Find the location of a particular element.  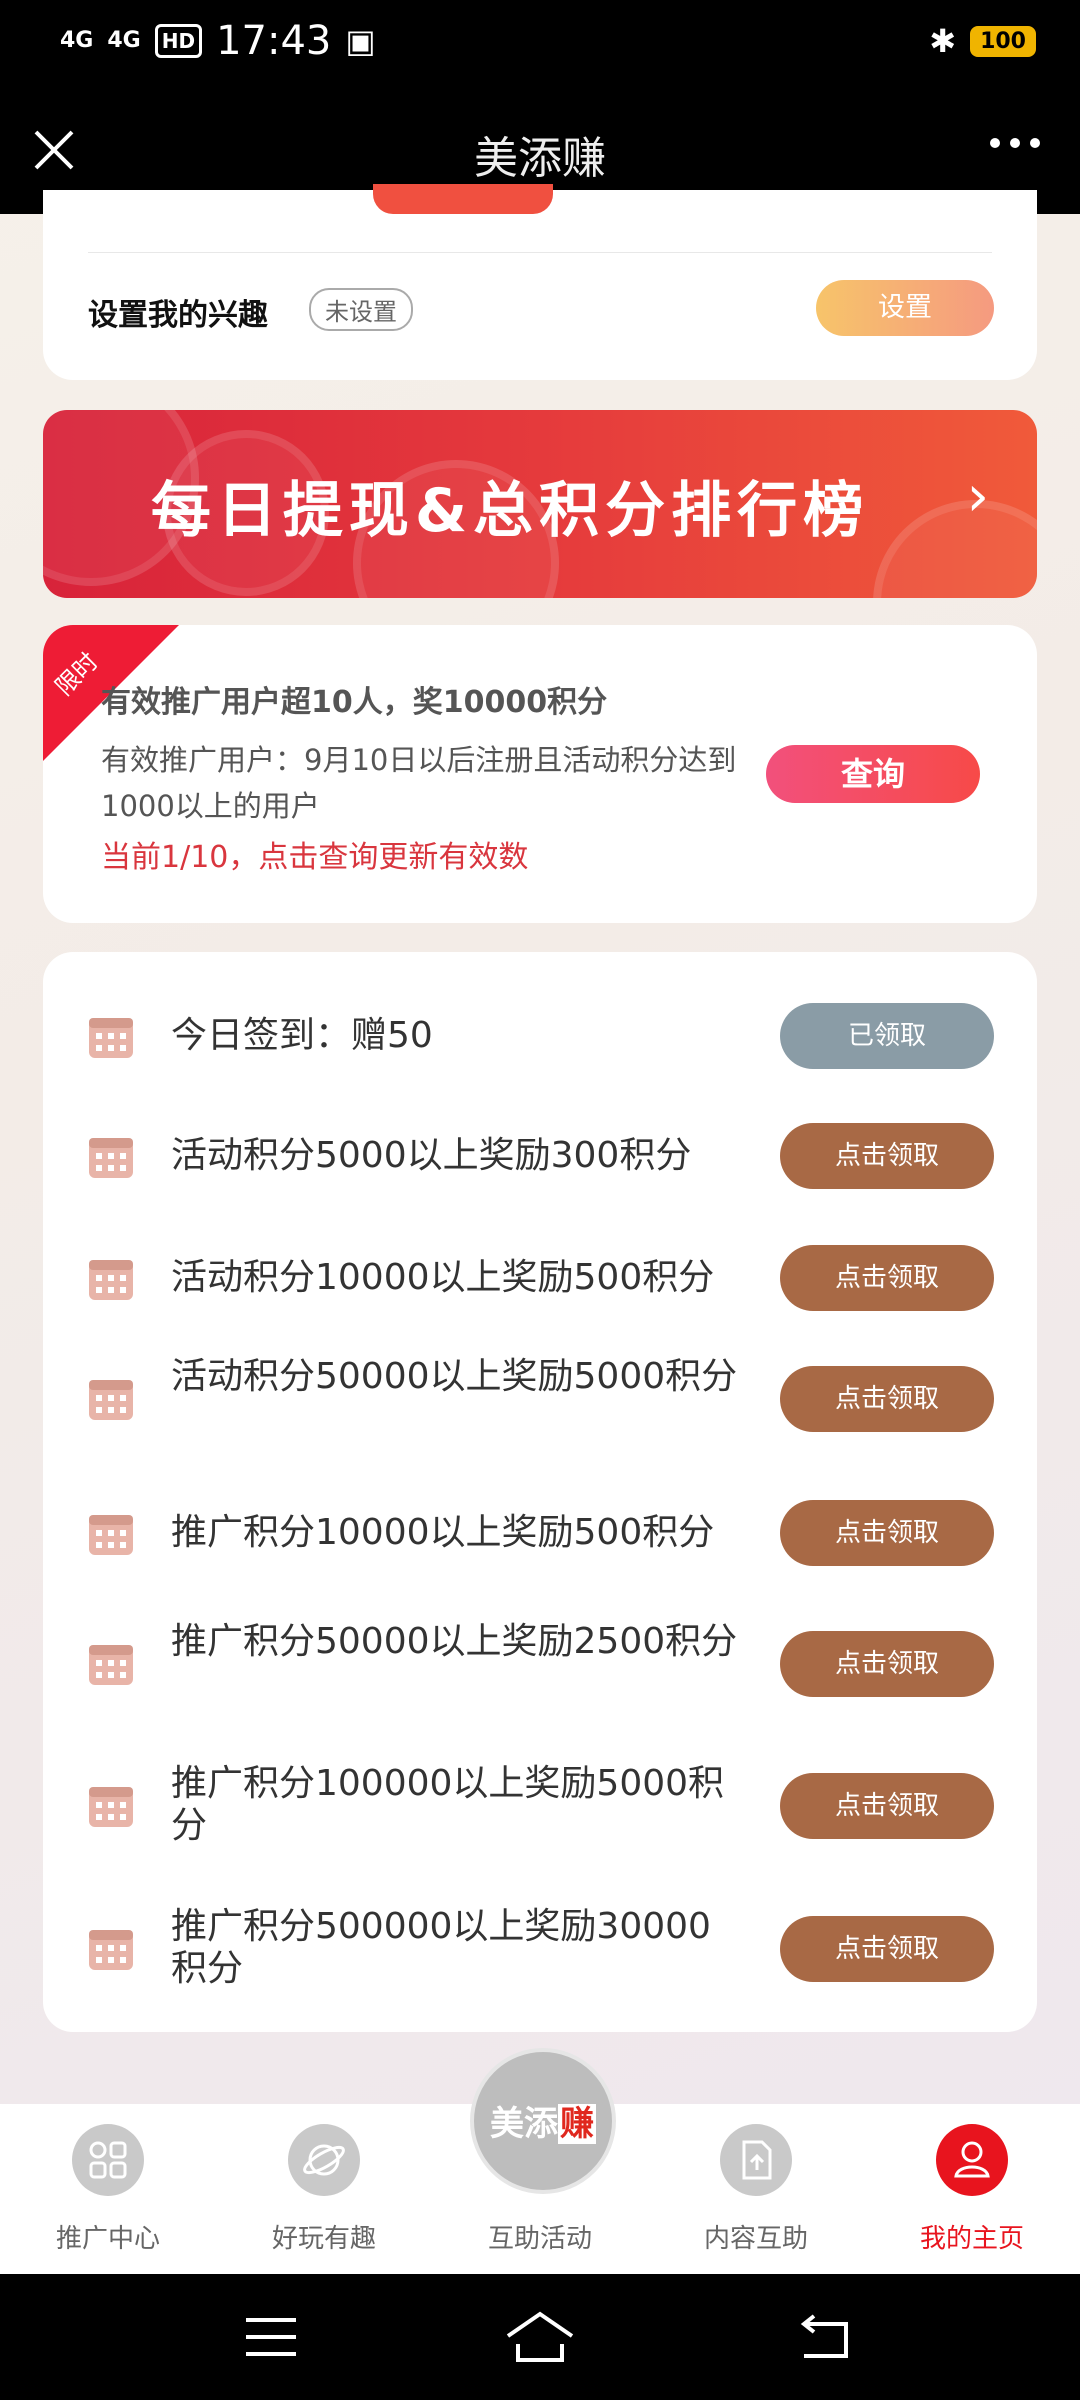

banner-title: 每日提现&总积分排行榜 is located at coordinates (510, 511).